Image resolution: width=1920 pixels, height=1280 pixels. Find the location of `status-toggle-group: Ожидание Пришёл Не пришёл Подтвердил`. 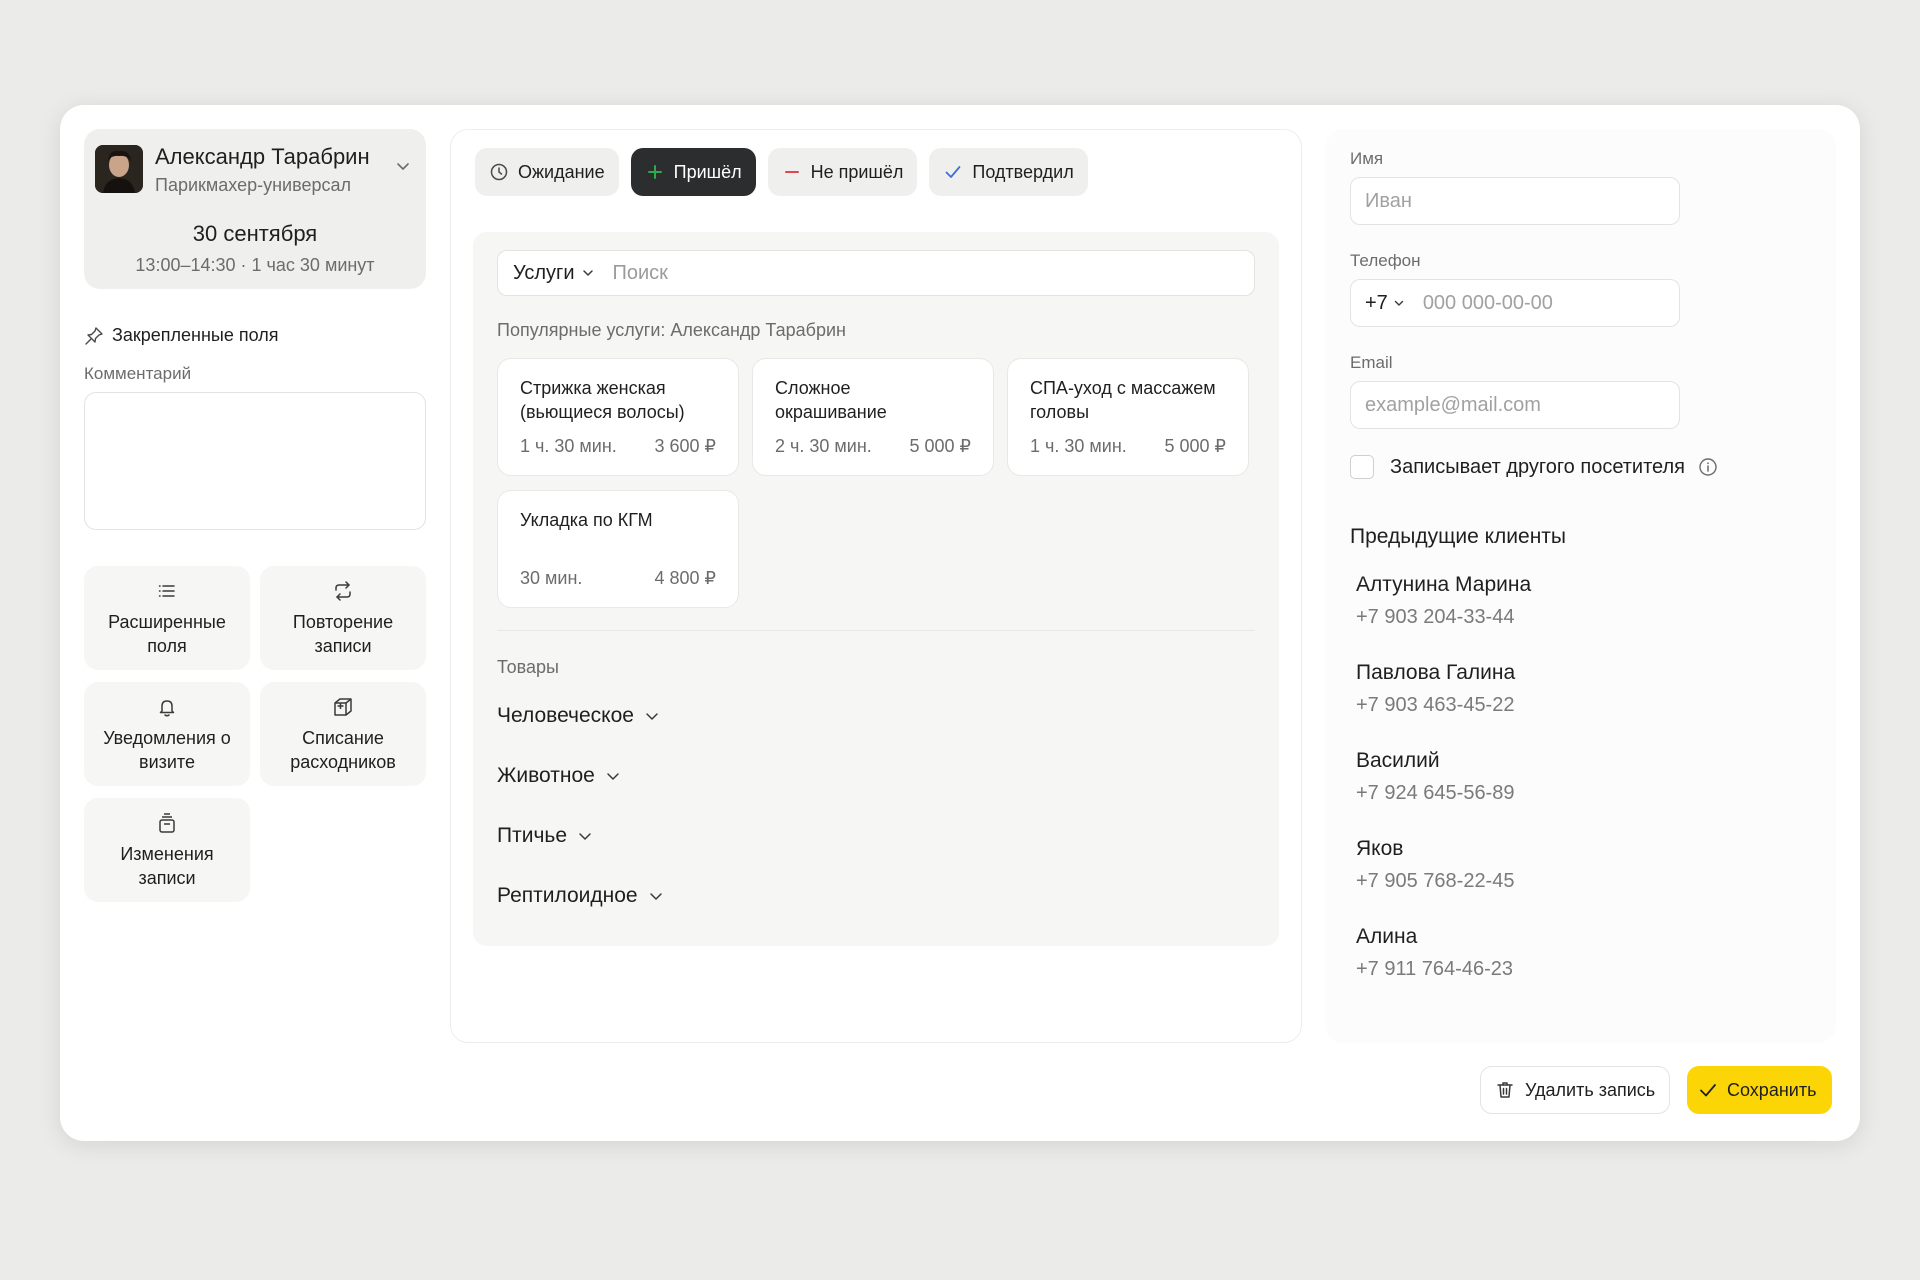

status-toggle-group: Ожидание Пришёл Не пришёл Подтвердил is located at coordinates (781, 172).